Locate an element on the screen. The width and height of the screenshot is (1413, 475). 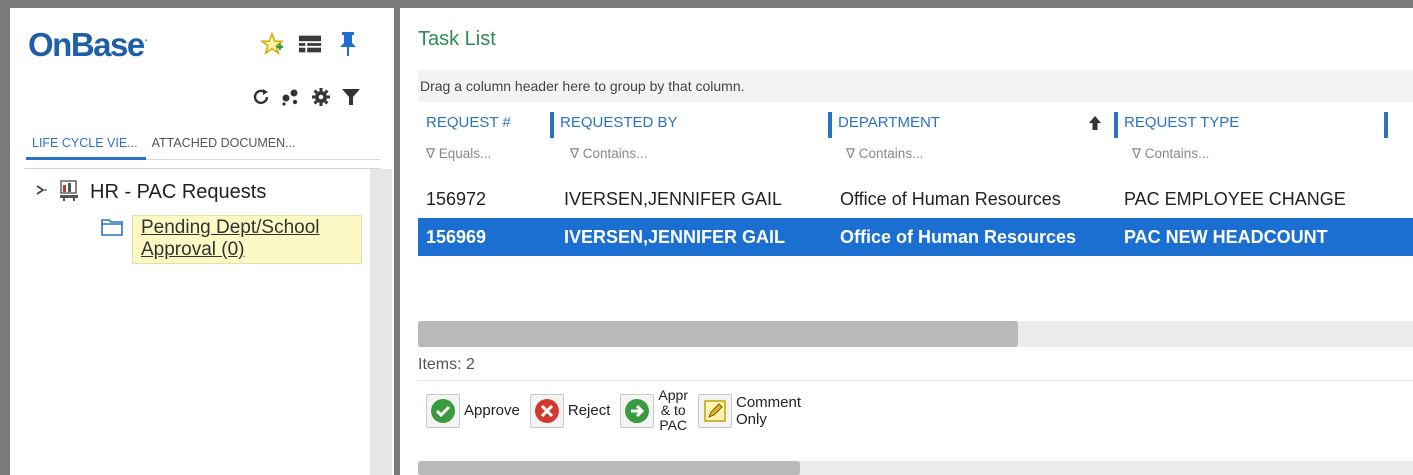
column-header-requested-by: REQUESTED BY is located at coordinates (689, 124).